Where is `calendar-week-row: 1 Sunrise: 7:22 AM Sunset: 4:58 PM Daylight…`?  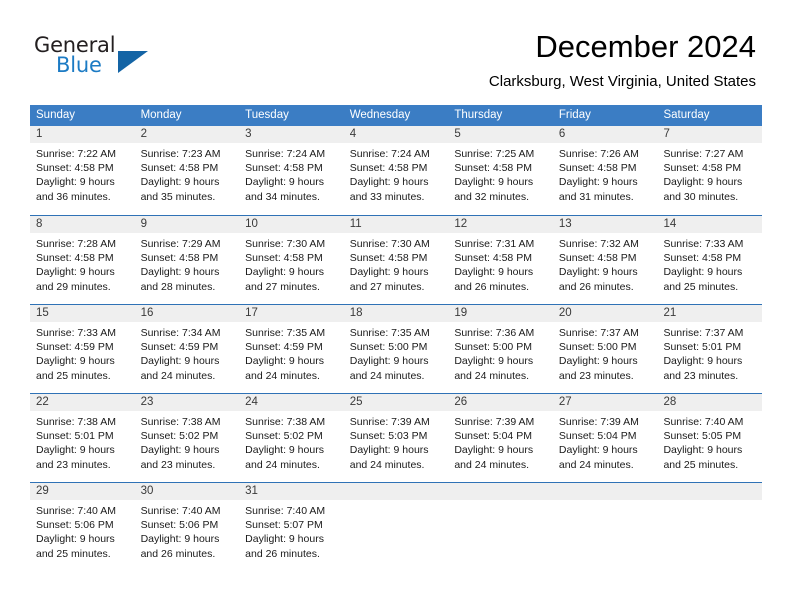 calendar-week-row: 1 Sunrise: 7:22 AM Sunset: 4:58 PM Daylight… is located at coordinates (396, 170).